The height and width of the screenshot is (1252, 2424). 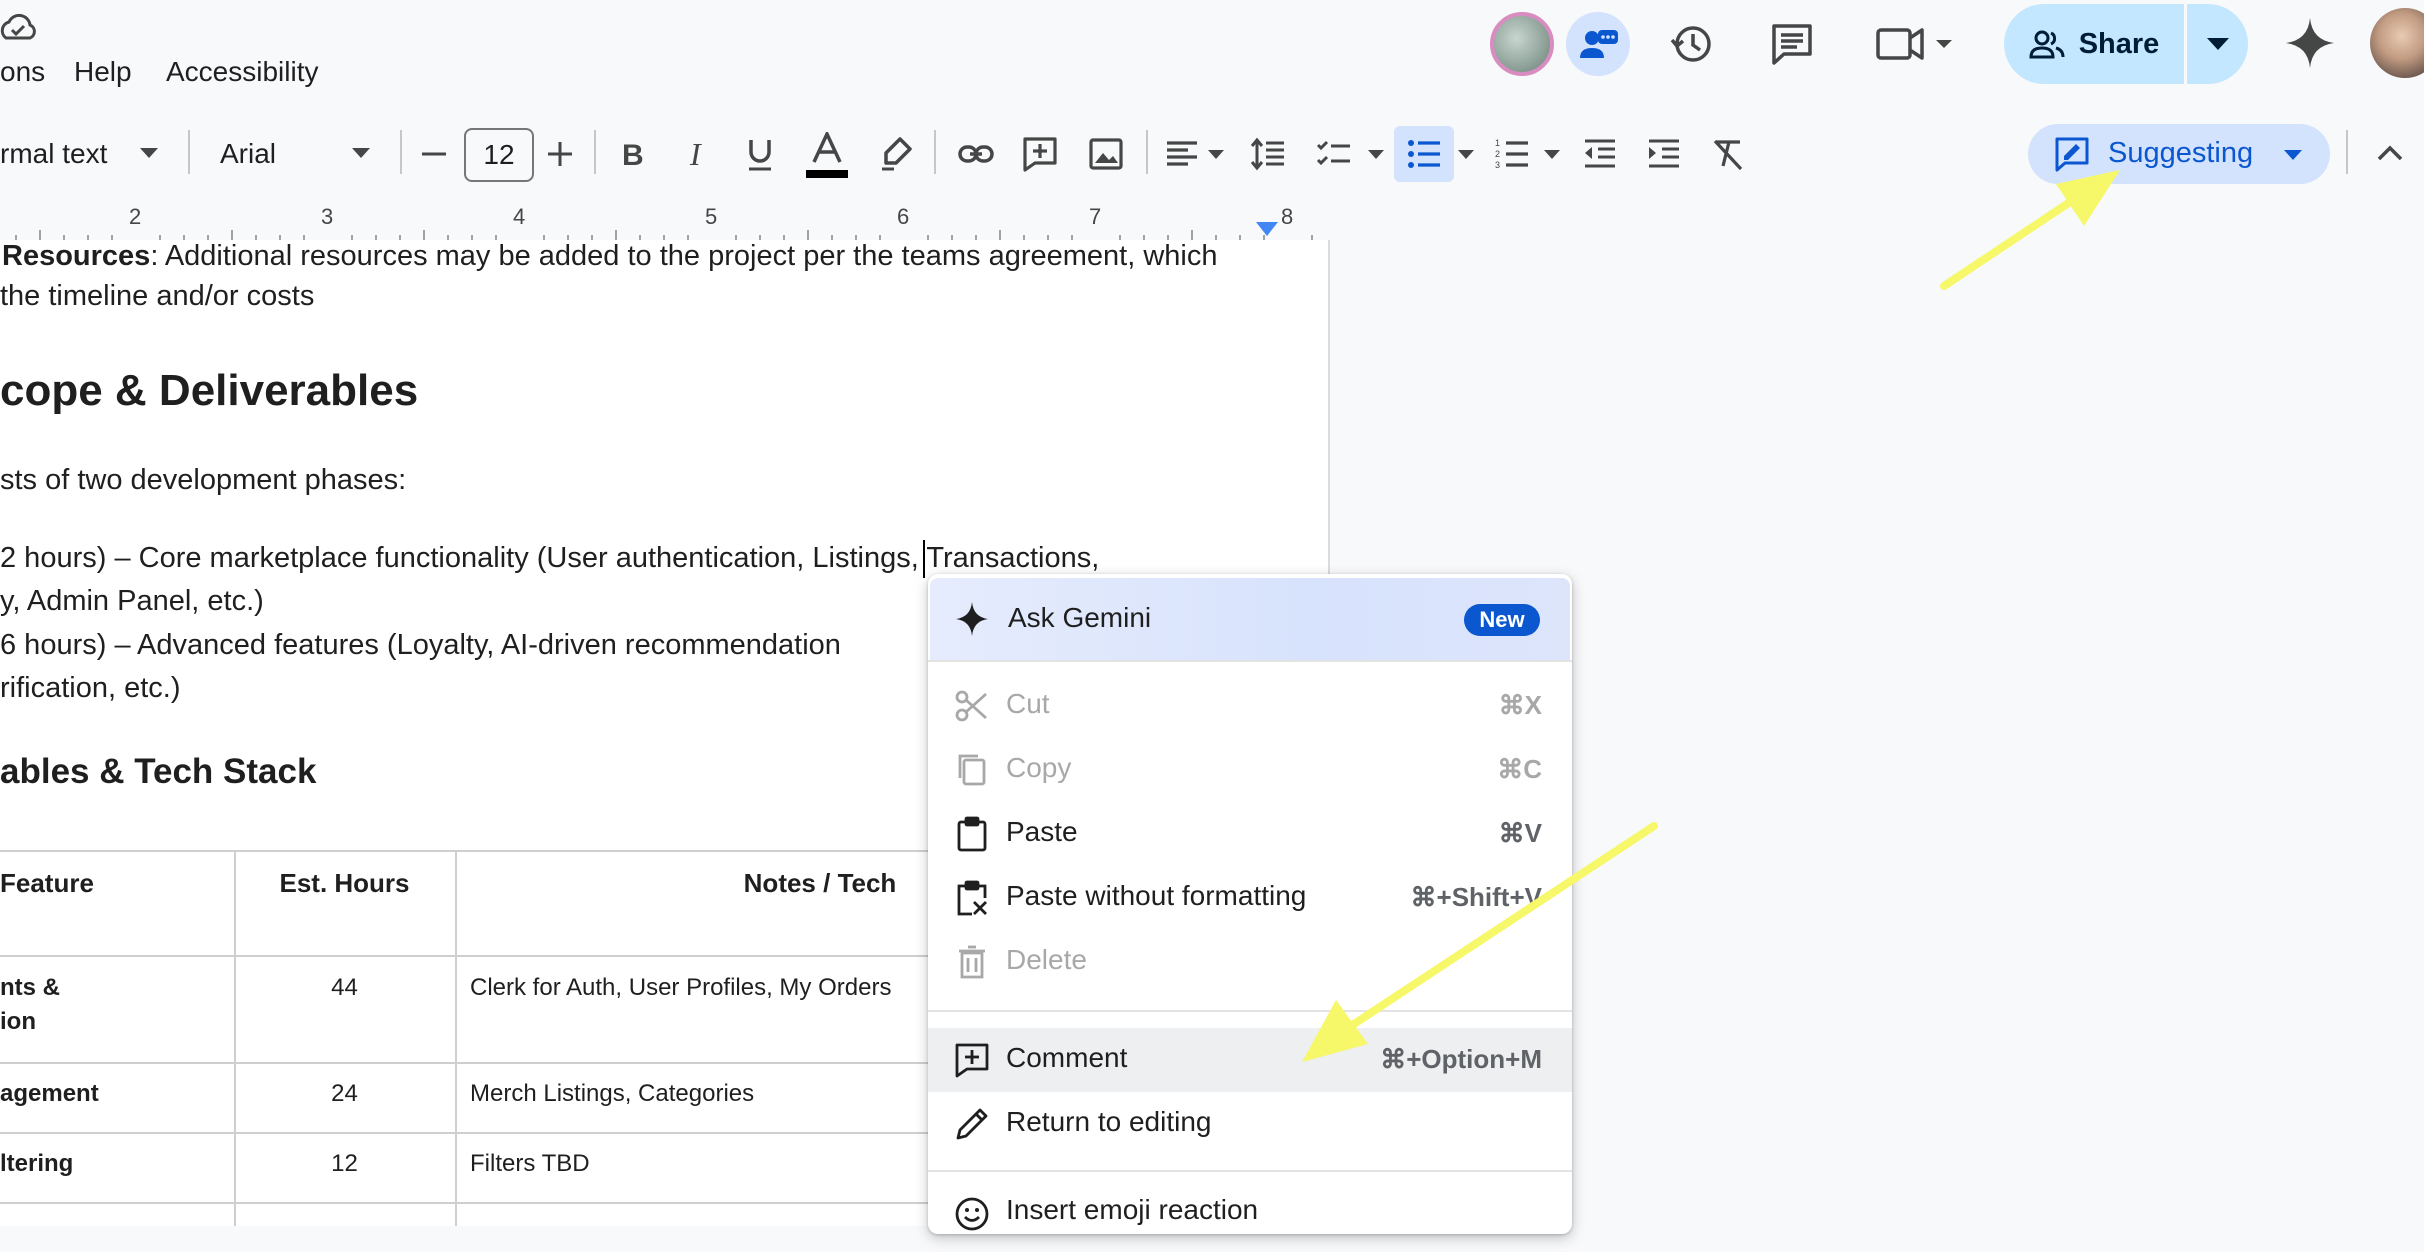 I want to click on copy-icon, so click(x=972, y=770).